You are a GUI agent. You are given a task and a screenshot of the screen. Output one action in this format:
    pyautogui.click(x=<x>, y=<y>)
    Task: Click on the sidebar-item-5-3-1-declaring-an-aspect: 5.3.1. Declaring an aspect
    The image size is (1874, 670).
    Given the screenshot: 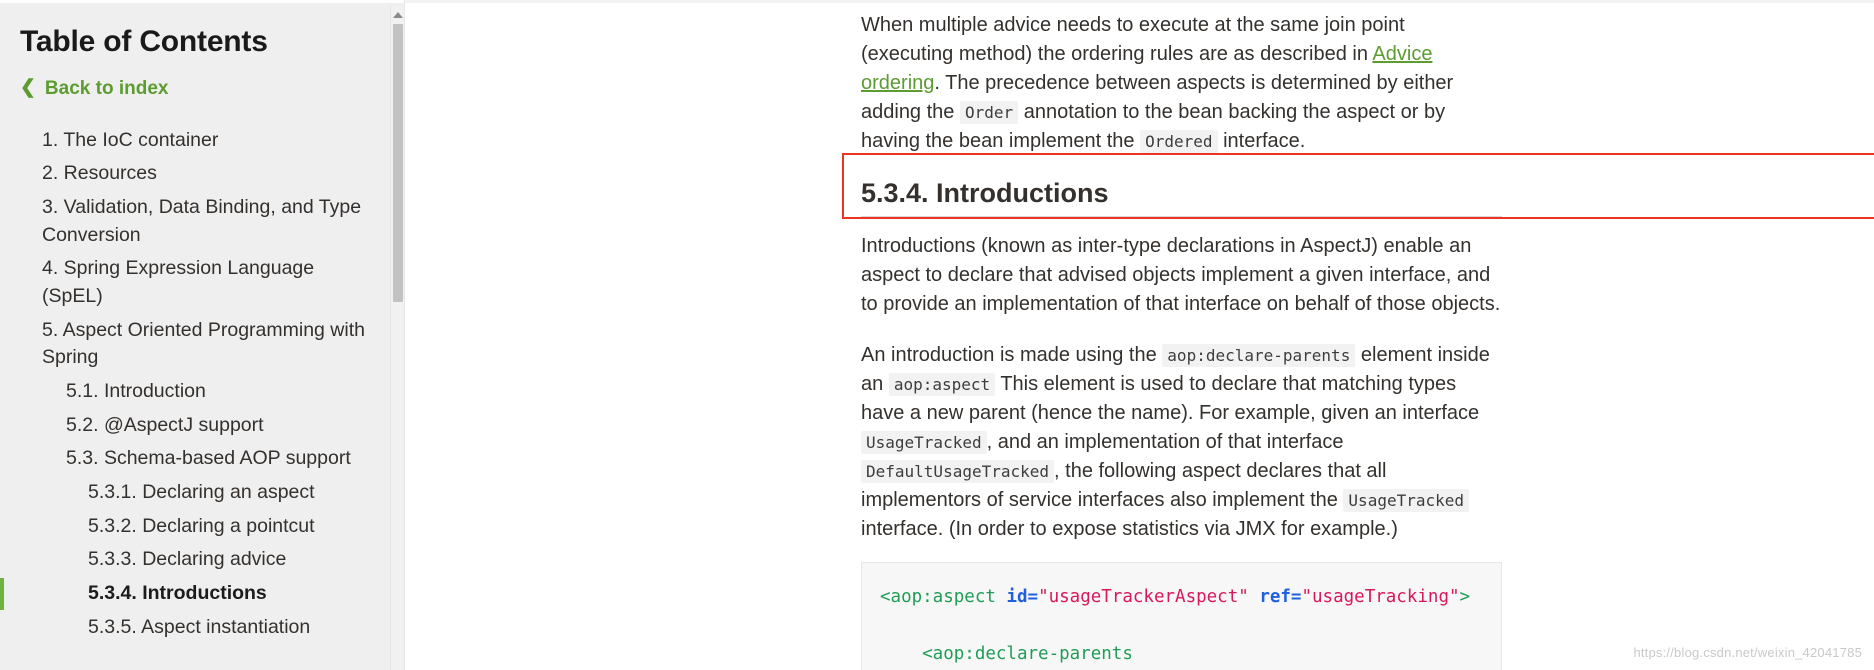 What is the action you would take?
    pyautogui.click(x=195, y=493)
    